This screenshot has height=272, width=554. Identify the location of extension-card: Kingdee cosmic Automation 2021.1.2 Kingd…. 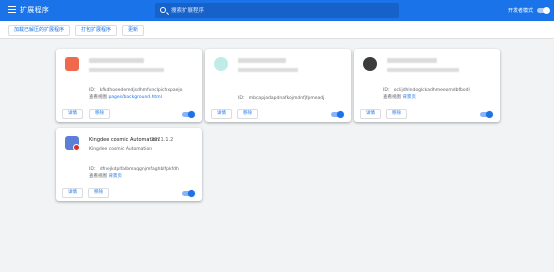
(129, 164).